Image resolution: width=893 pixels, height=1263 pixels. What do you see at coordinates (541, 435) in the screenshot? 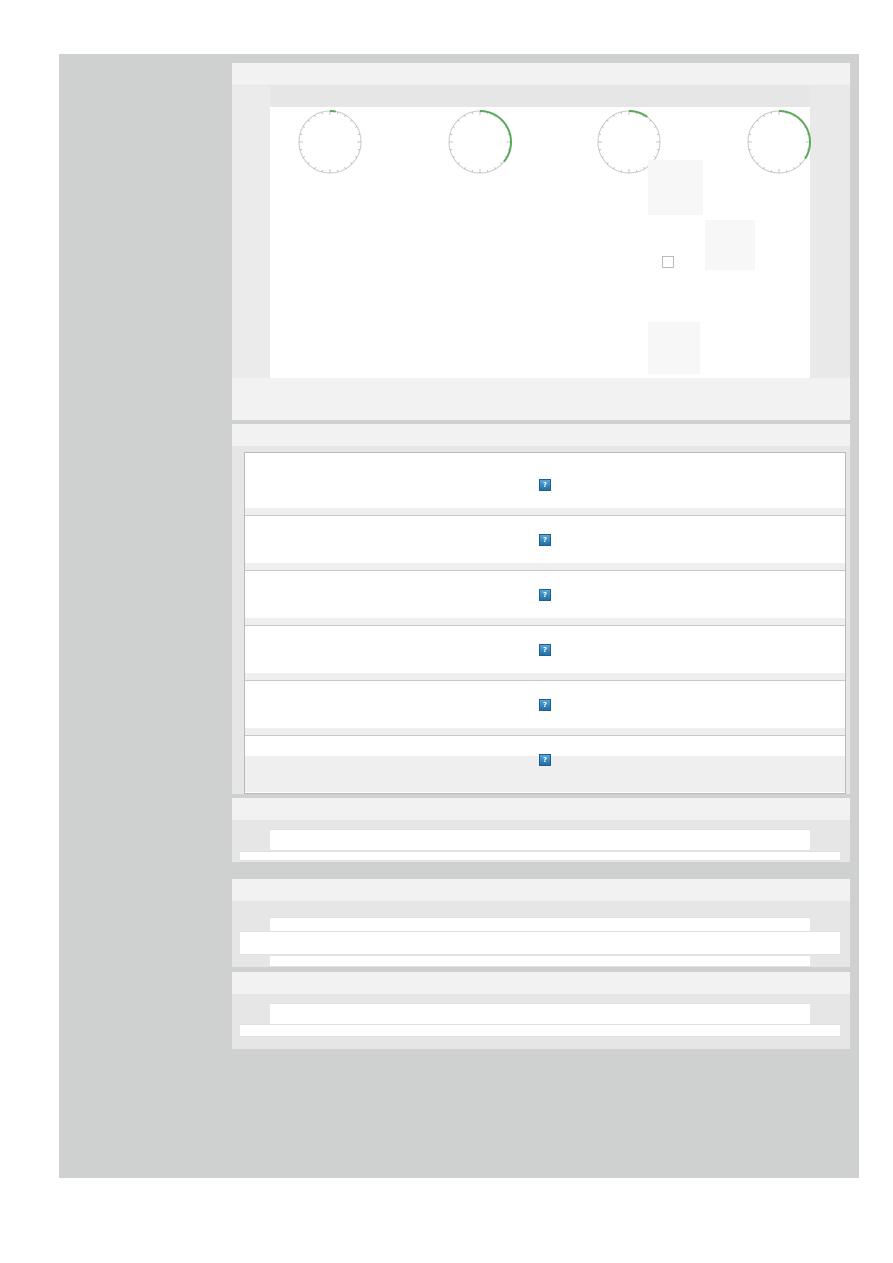
I see `help-list-header` at bounding box center [541, 435].